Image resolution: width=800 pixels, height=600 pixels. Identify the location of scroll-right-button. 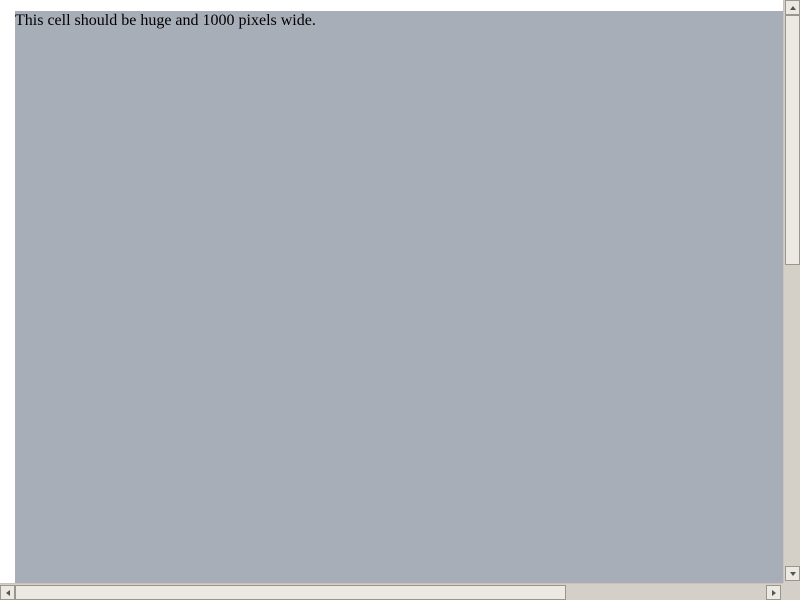
(773, 592).